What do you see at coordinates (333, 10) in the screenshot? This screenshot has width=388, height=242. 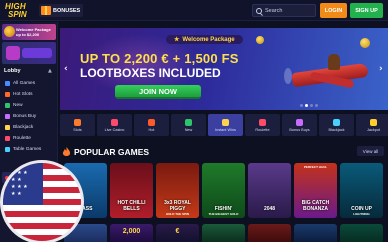 I see `login-button: LOGIN` at bounding box center [333, 10].